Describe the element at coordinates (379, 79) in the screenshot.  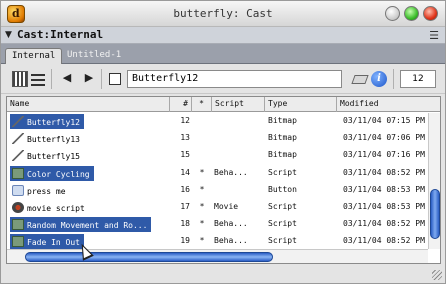
I see `member-properties-info-icon: i` at that location.